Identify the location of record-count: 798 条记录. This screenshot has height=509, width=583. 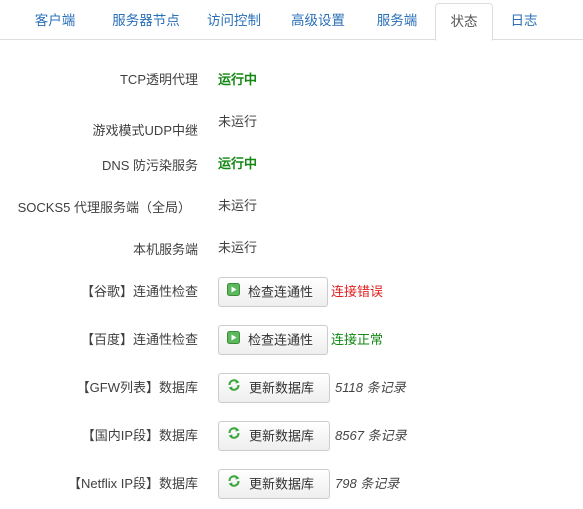
(367, 483).